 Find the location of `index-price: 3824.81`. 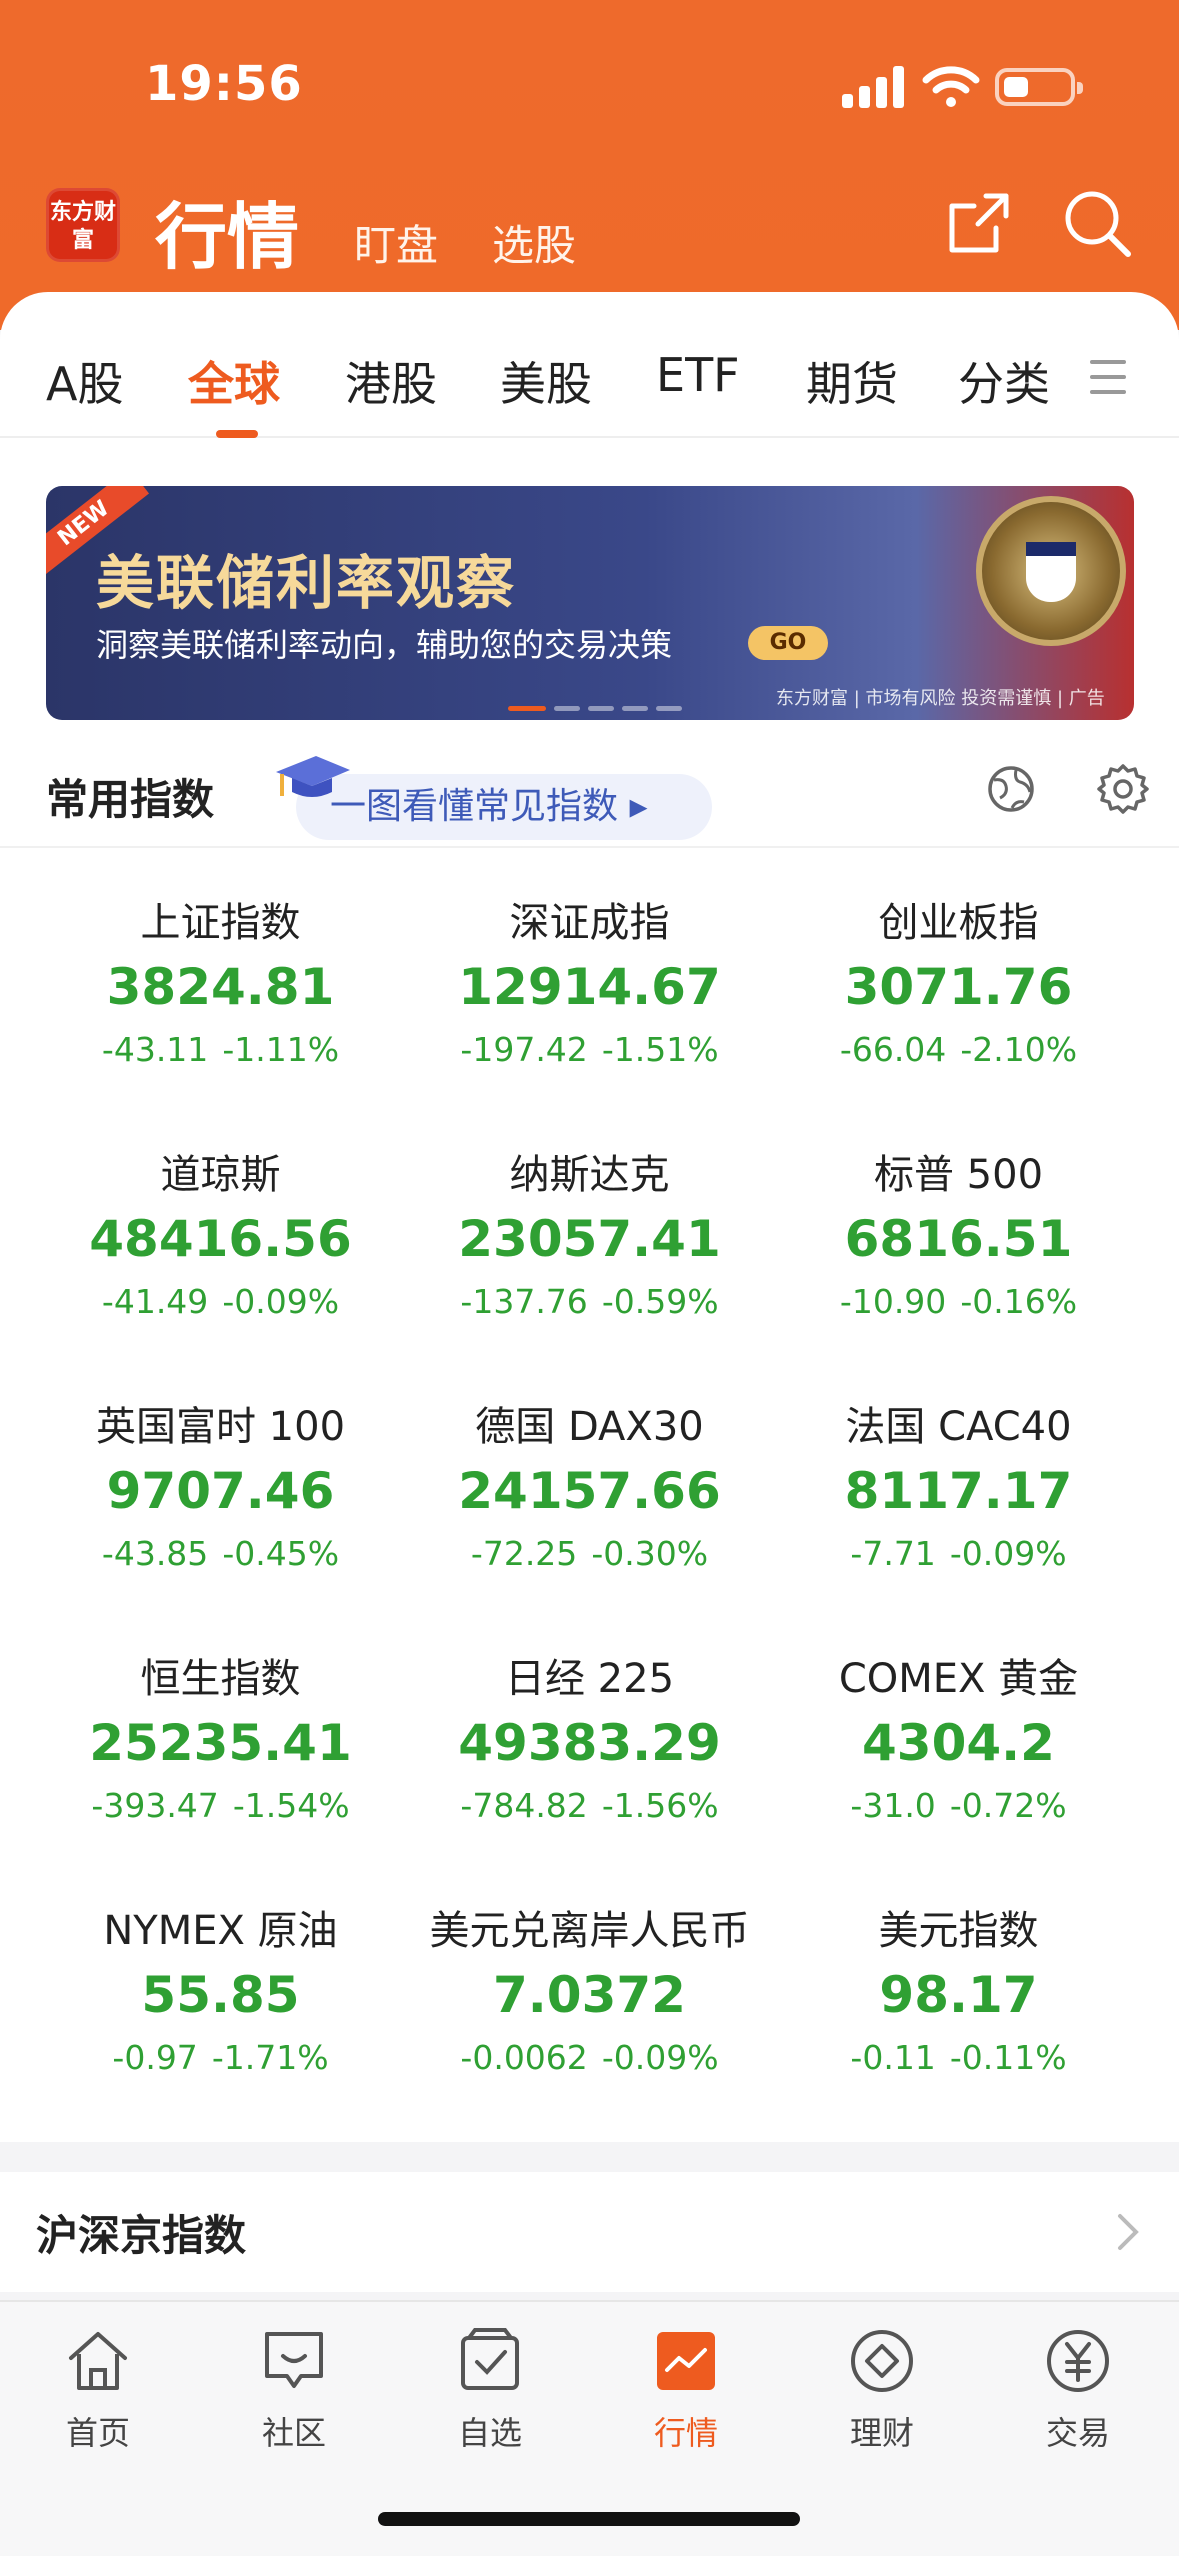

index-price: 3824.81 is located at coordinates (220, 987).